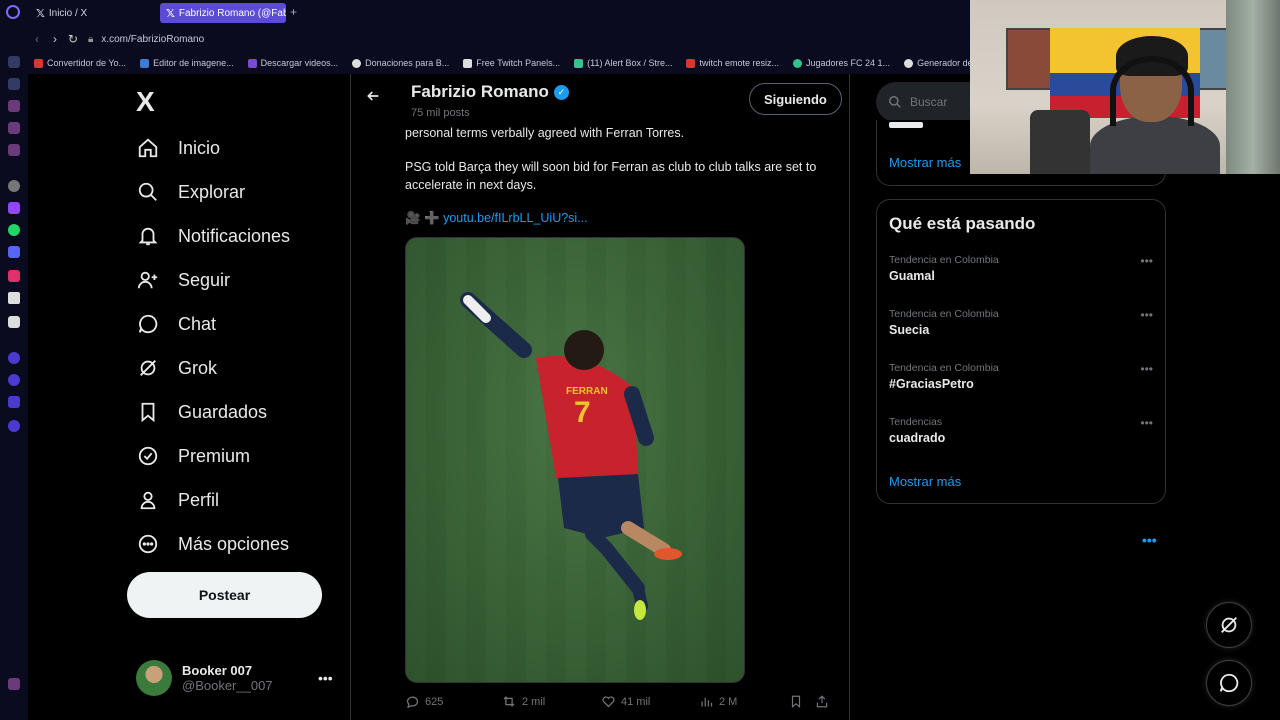  What do you see at coordinates (551, 701) in the screenshot?
I see `repost-button: 2 mil` at bounding box center [551, 701].